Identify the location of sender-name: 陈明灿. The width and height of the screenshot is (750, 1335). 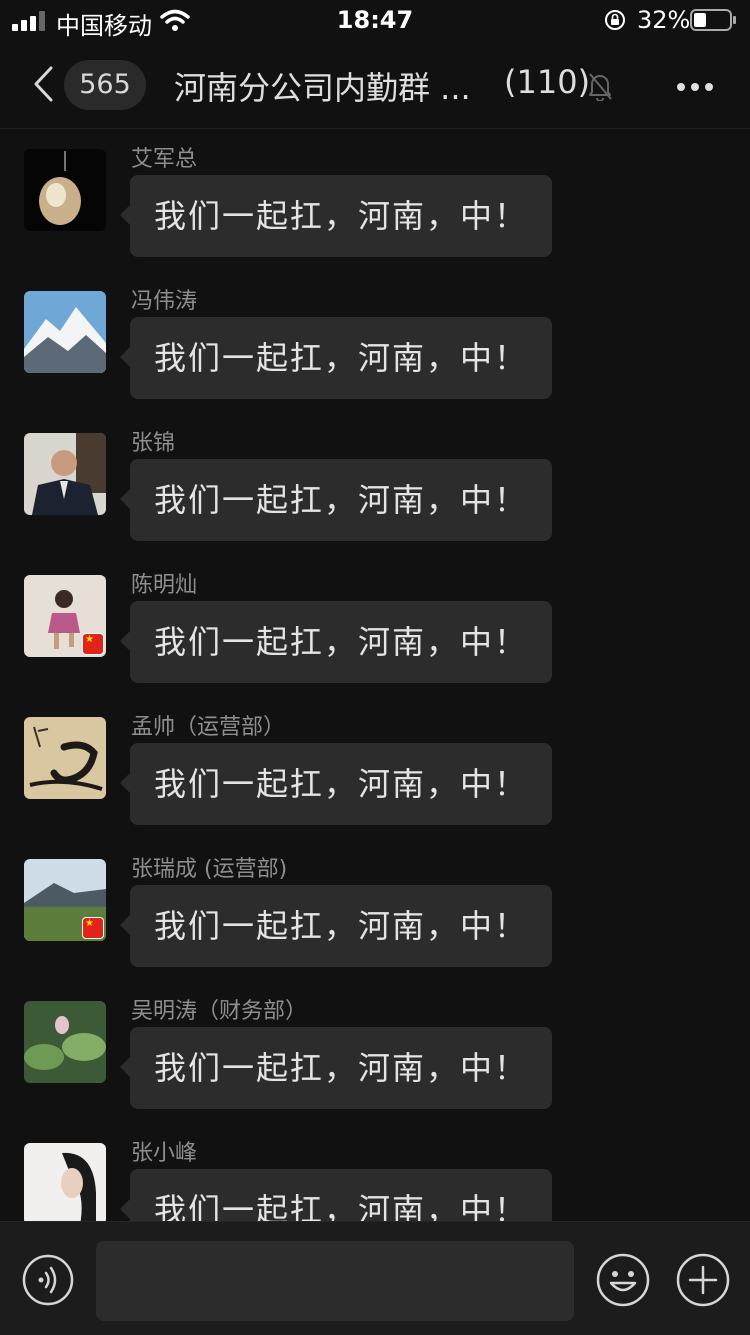
(164, 585).